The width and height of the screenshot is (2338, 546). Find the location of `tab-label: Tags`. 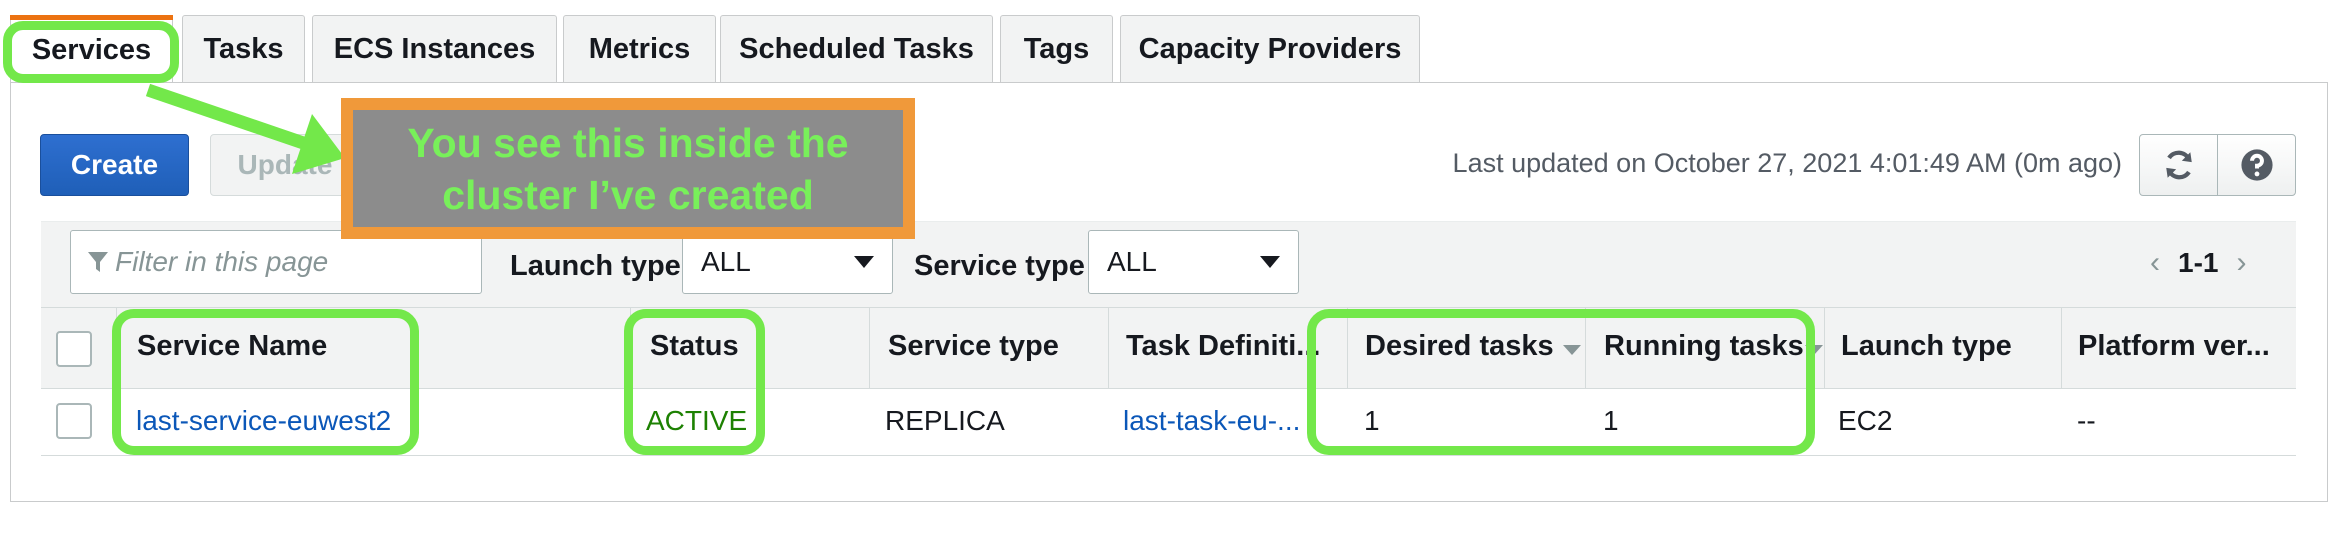

tab-label: Tags is located at coordinates (1056, 49).